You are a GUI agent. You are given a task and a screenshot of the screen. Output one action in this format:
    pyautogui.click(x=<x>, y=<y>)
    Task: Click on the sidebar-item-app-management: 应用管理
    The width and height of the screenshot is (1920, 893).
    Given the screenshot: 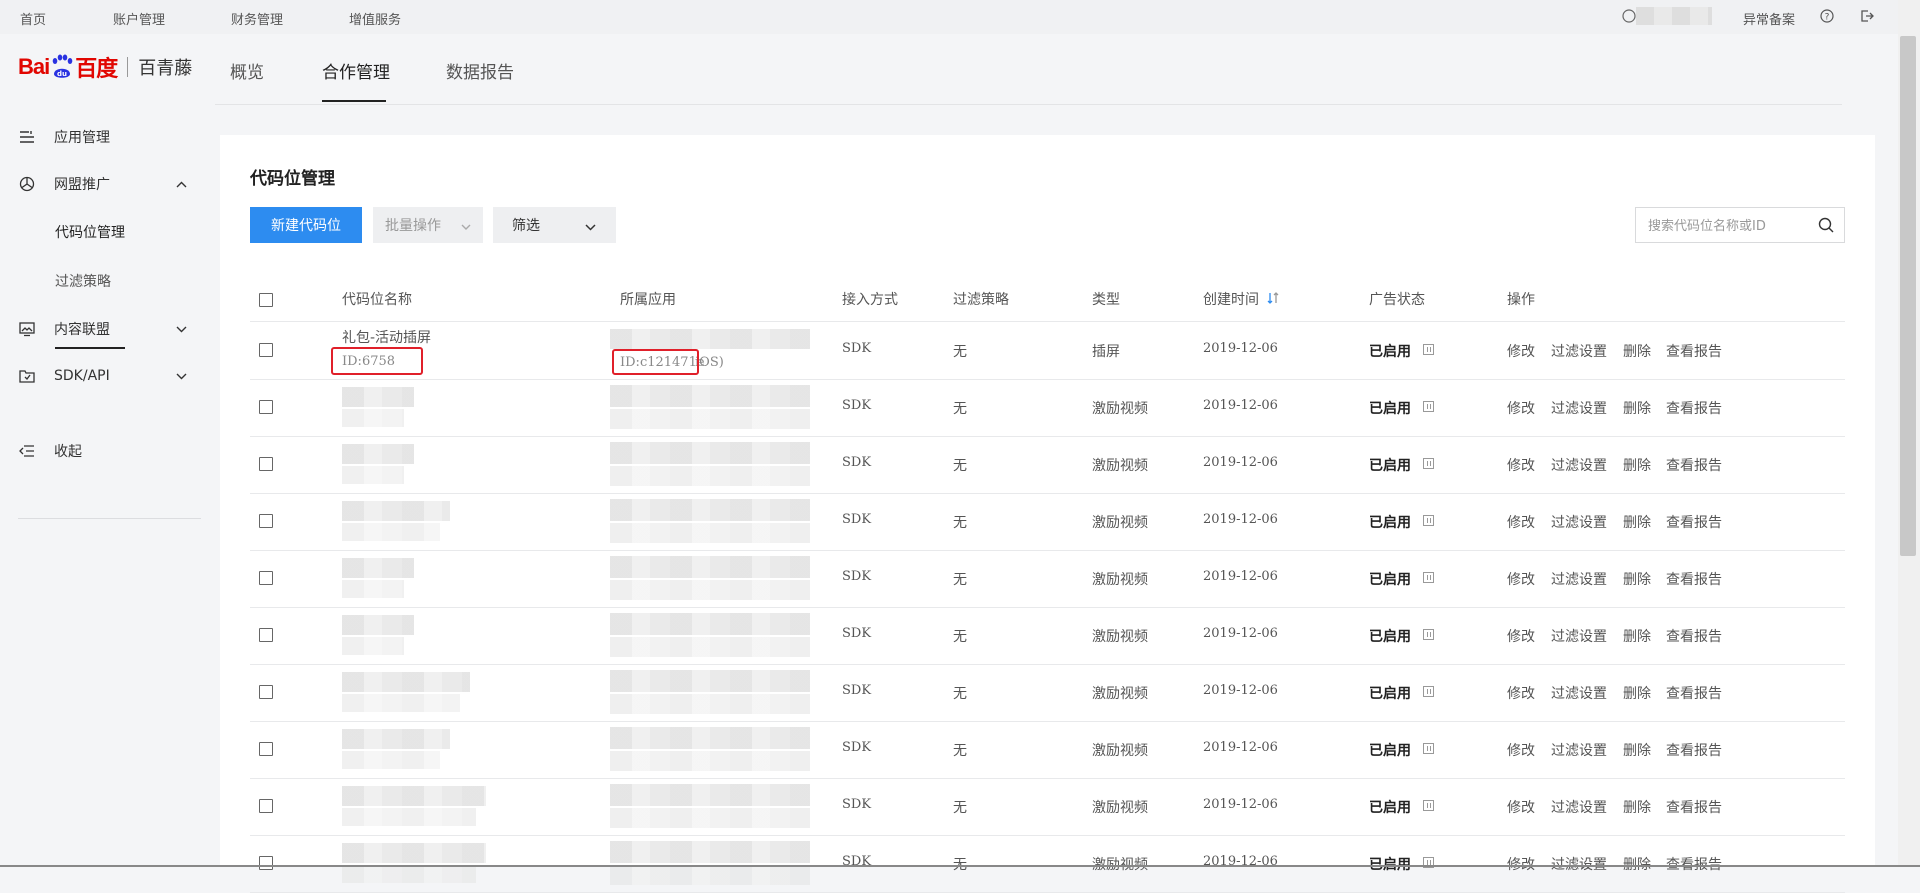 What is the action you would take?
    pyautogui.click(x=64, y=137)
    